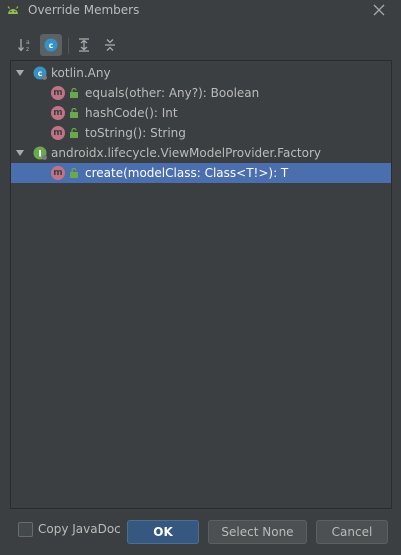 The height and width of the screenshot is (555, 401). Describe the element at coordinates (379, 10) in the screenshot. I see `close-icon` at that location.